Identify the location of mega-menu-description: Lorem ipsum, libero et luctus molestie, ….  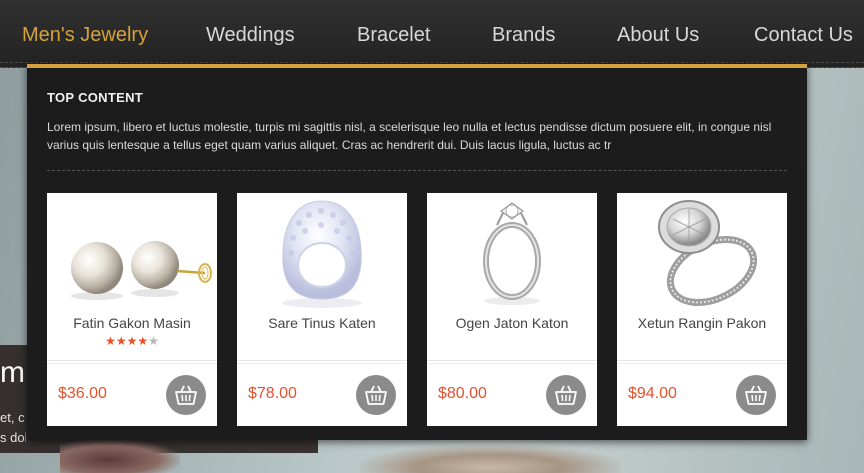
(409, 136).